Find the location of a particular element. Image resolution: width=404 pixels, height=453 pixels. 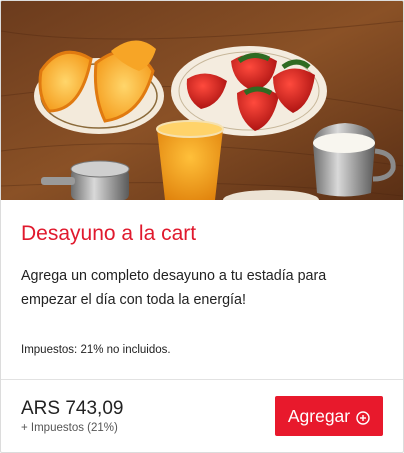

card-divider is located at coordinates (202, 379).